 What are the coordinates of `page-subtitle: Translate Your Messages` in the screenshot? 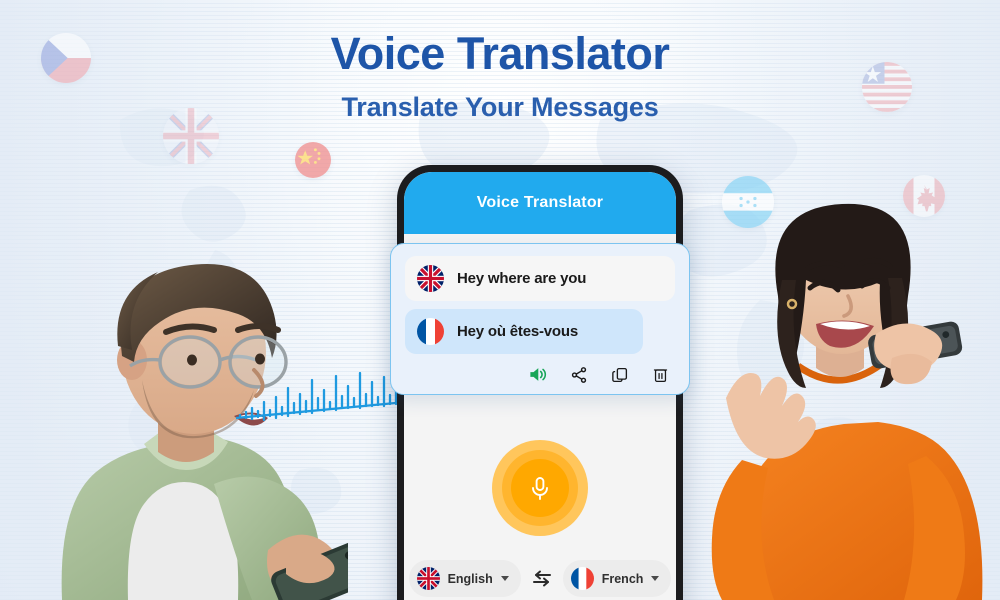 It's located at (500, 107).